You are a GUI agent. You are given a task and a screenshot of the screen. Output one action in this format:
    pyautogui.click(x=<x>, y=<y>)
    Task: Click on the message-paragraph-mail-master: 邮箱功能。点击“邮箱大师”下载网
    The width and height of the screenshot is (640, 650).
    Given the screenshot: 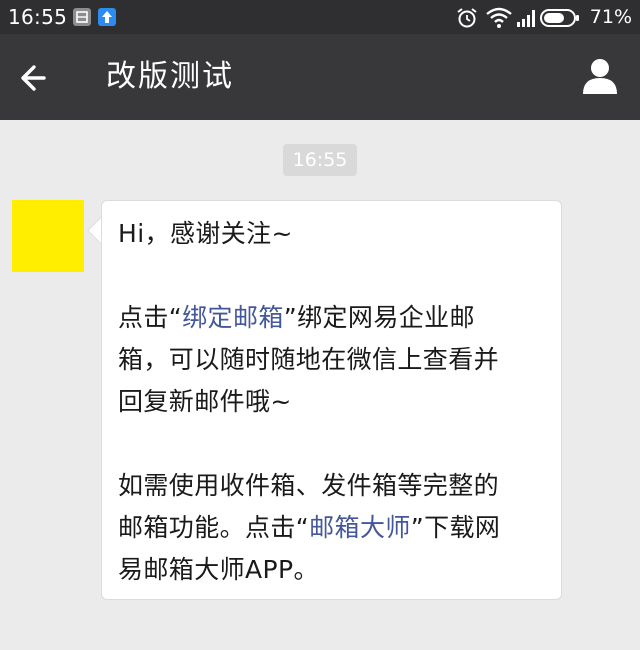 What is the action you would take?
    pyautogui.click(x=309, y=527)
    